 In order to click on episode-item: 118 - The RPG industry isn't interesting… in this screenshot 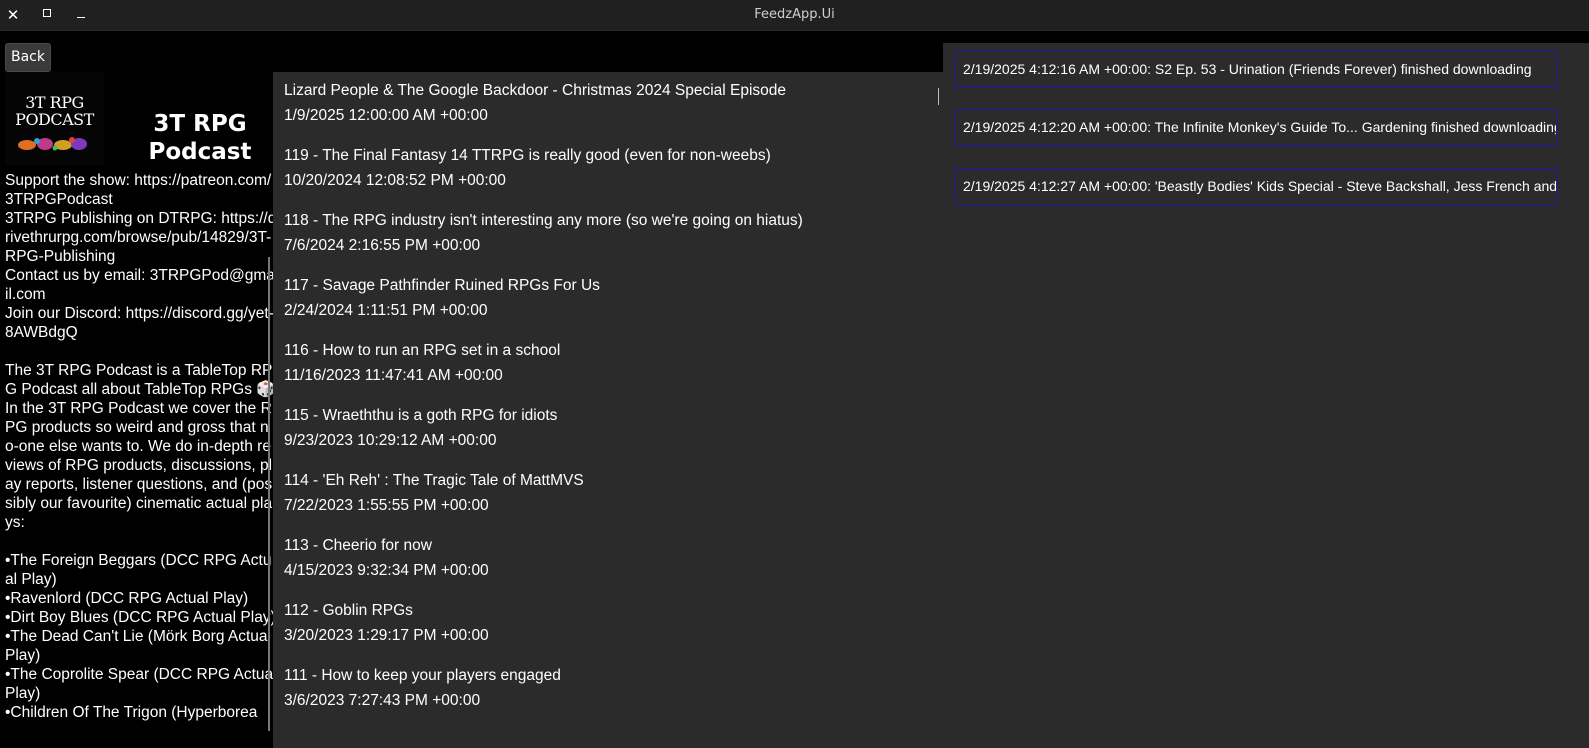, I will do `click(543, 233)`.